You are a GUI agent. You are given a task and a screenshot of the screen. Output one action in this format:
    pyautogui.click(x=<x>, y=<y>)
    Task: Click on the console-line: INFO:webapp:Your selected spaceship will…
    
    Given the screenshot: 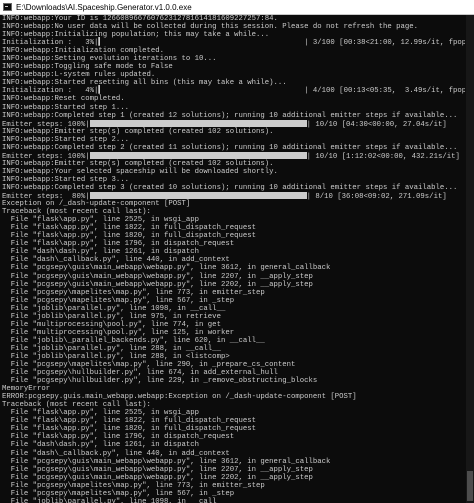 What is the action you would take?
    pyautogui.click(x=140, y=171)
    